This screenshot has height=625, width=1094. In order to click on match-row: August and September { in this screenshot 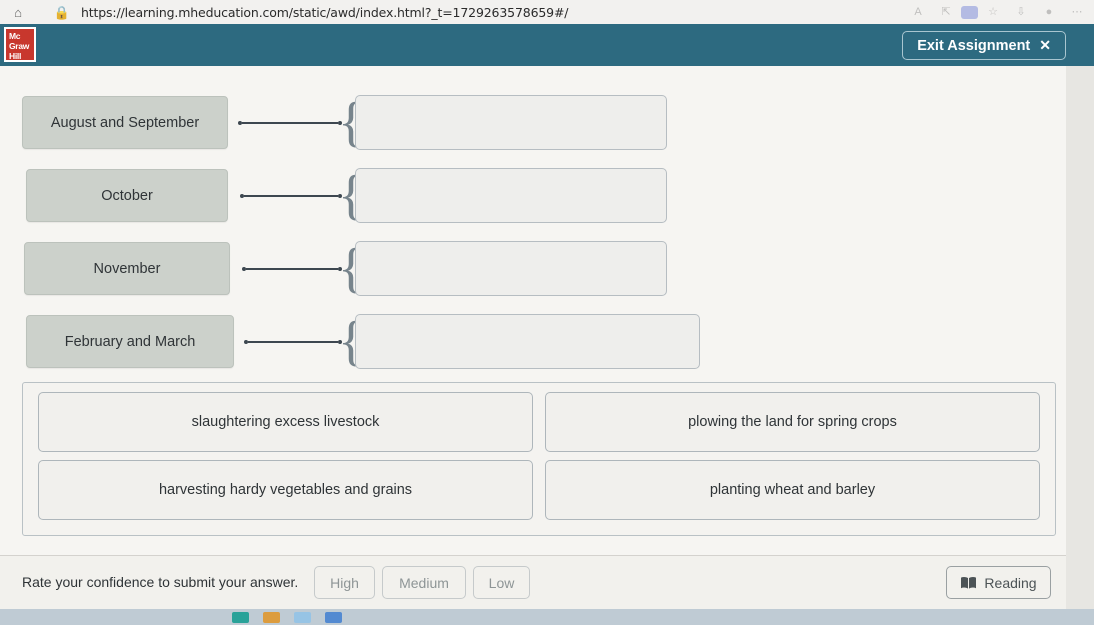, I will do `click(536, 131)`.